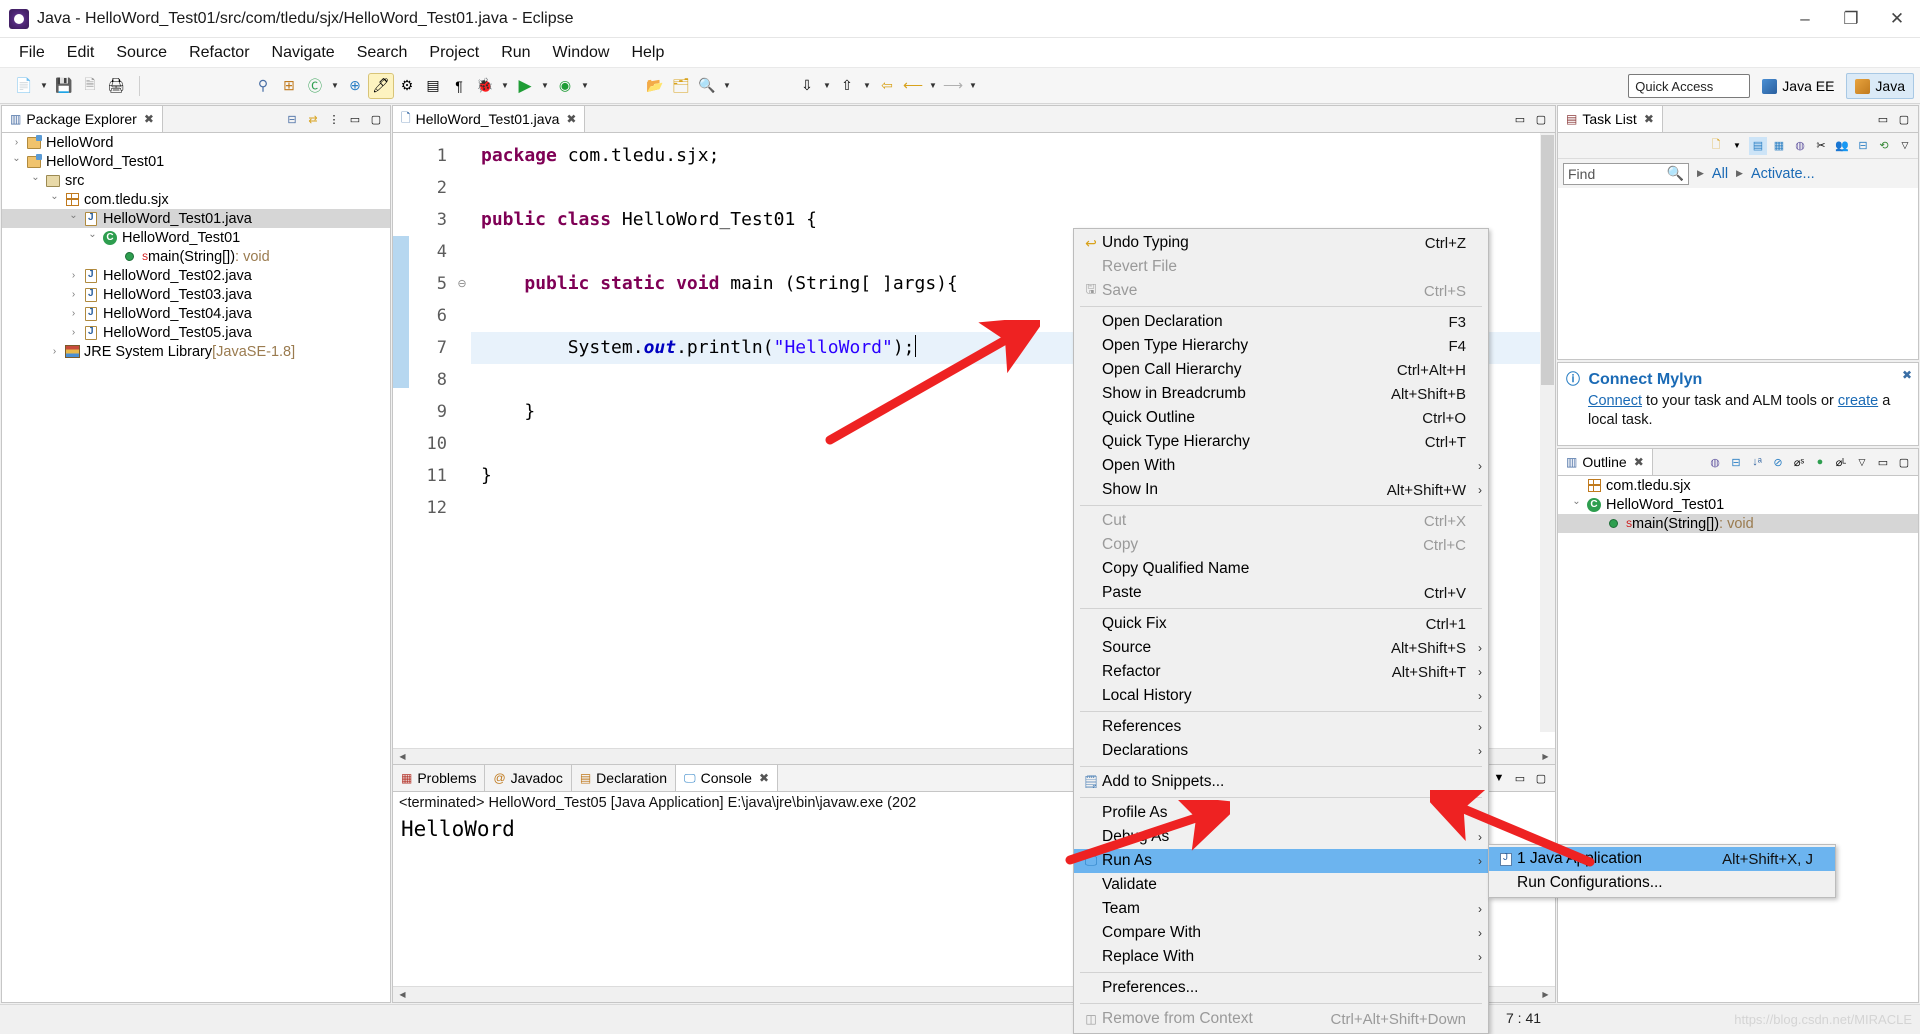 Image resolution: width=1920 pixels, height=1034 pixels. Describe the element at coordinates (1739, 173) in the screenshot. I see `activate-caret-icon: ▶` at that location.